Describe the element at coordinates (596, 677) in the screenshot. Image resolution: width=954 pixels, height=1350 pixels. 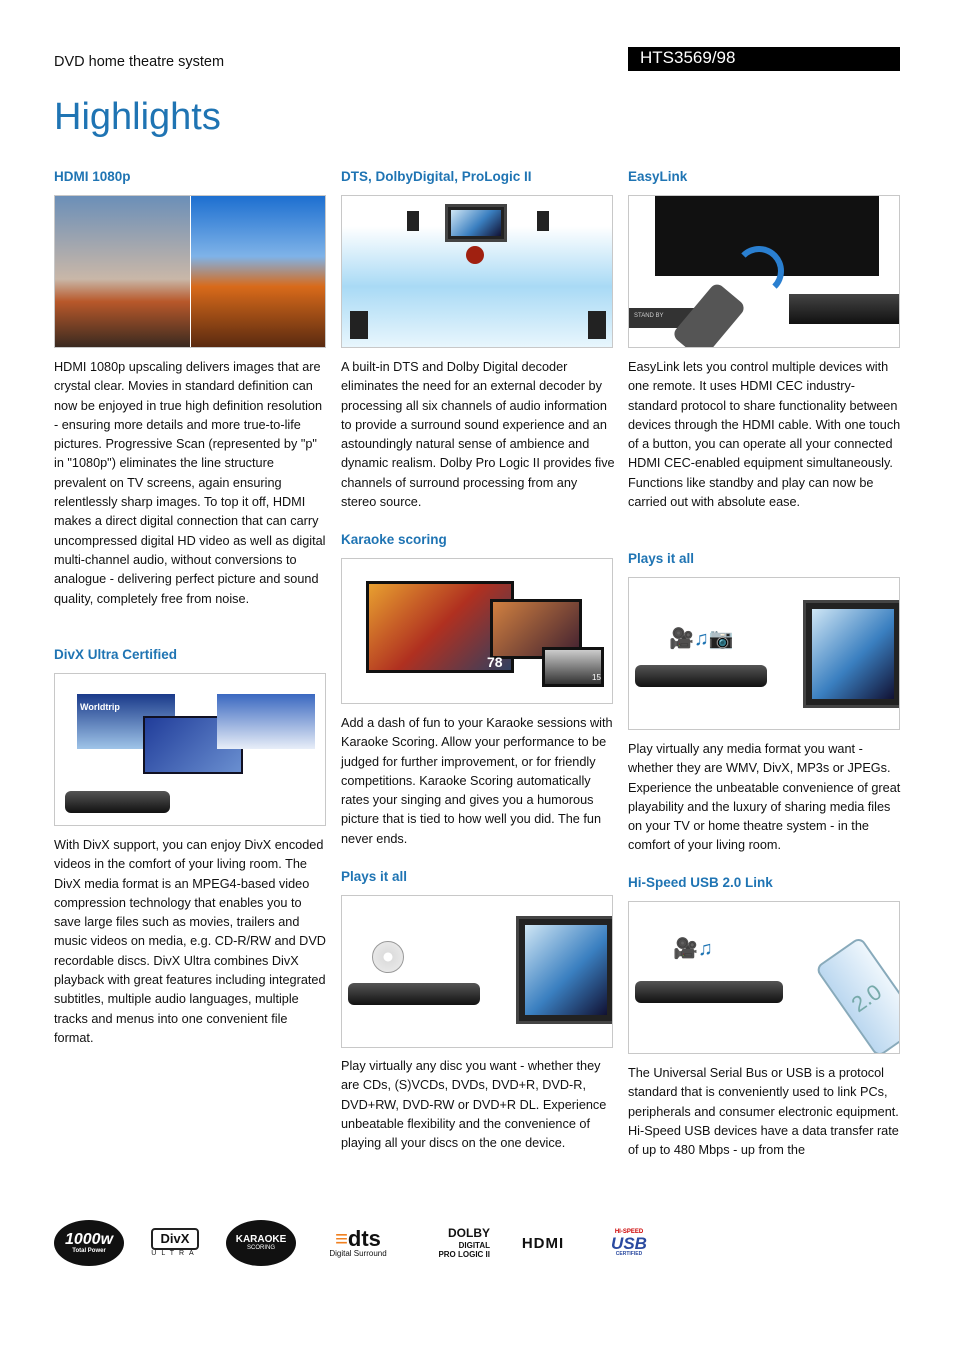
I see `score-label-2: 15` at that location.